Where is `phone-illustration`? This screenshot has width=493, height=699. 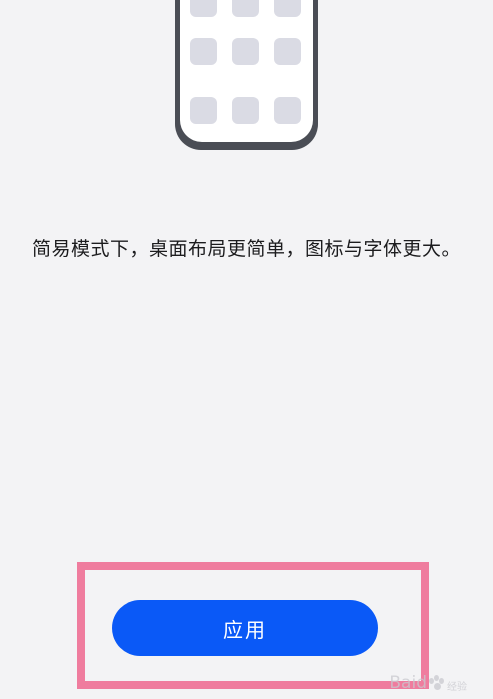
phone-illustration is located at coordinates (246, 75).